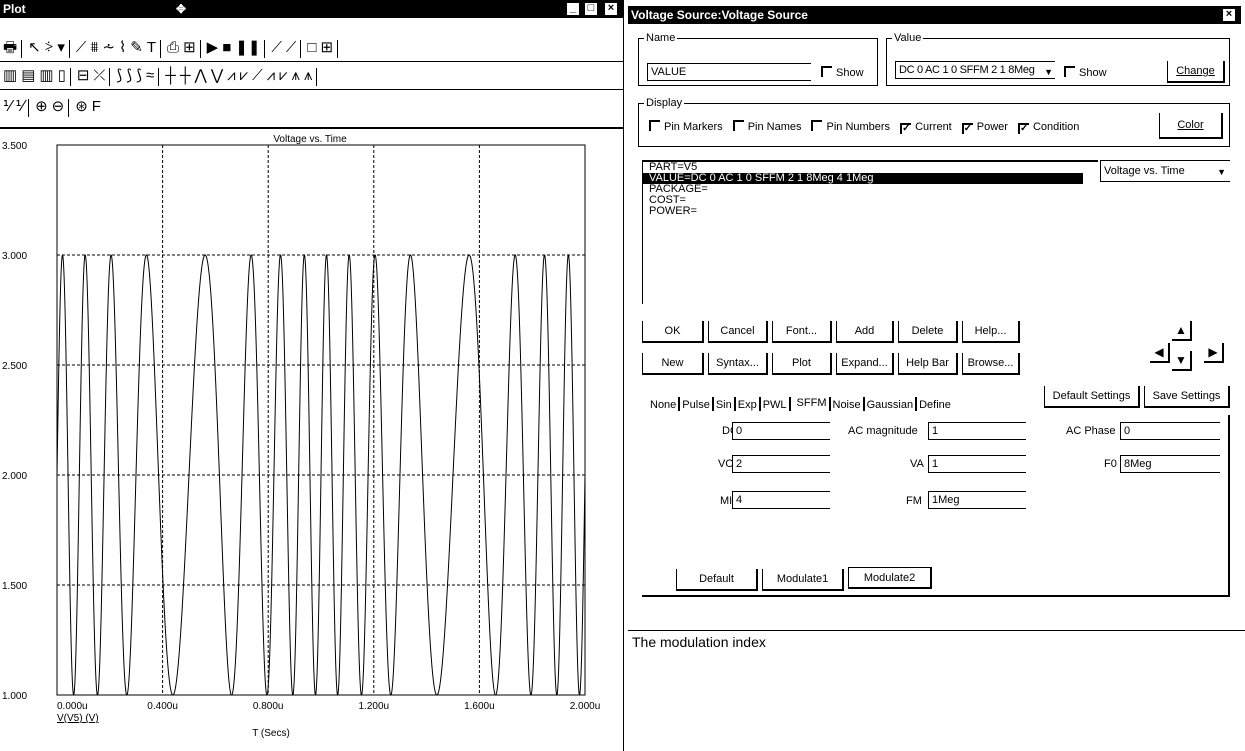  I want to click on toolbar-button-icon: ⊛, so click(81, 107).